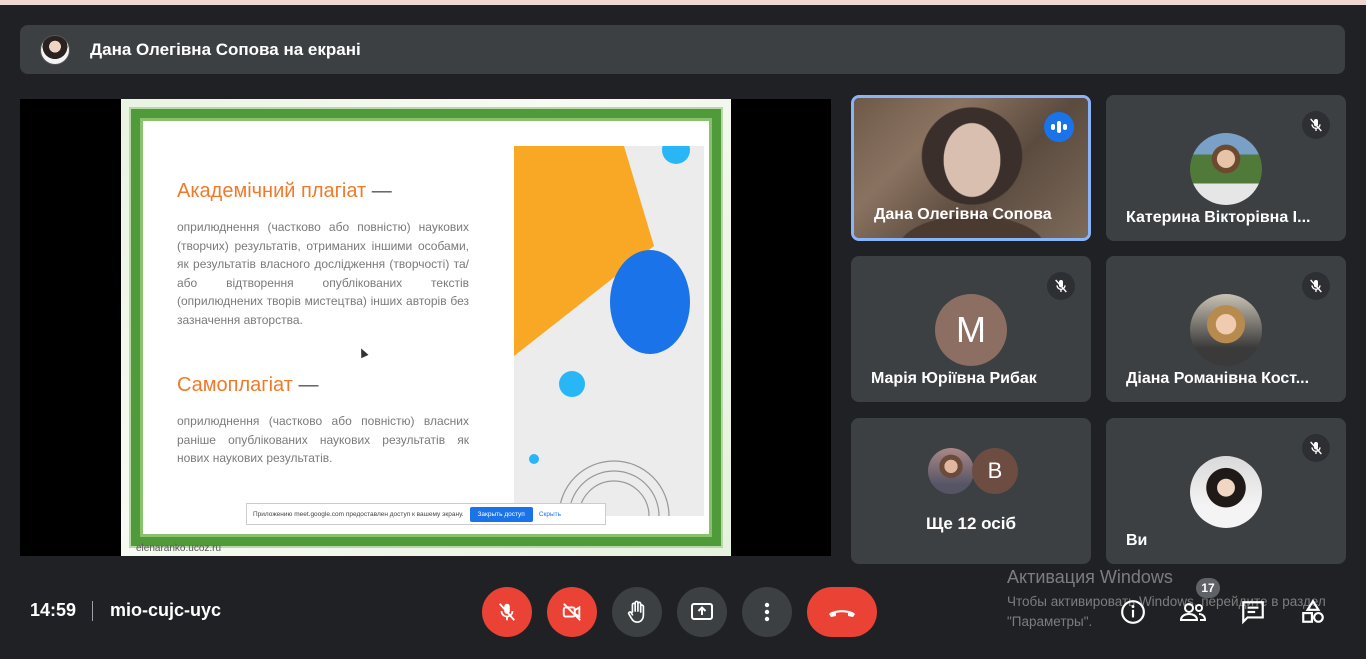 This screenshot has width=1366, height=659. I want to click on camera-toggle-button, so click(572, 612).